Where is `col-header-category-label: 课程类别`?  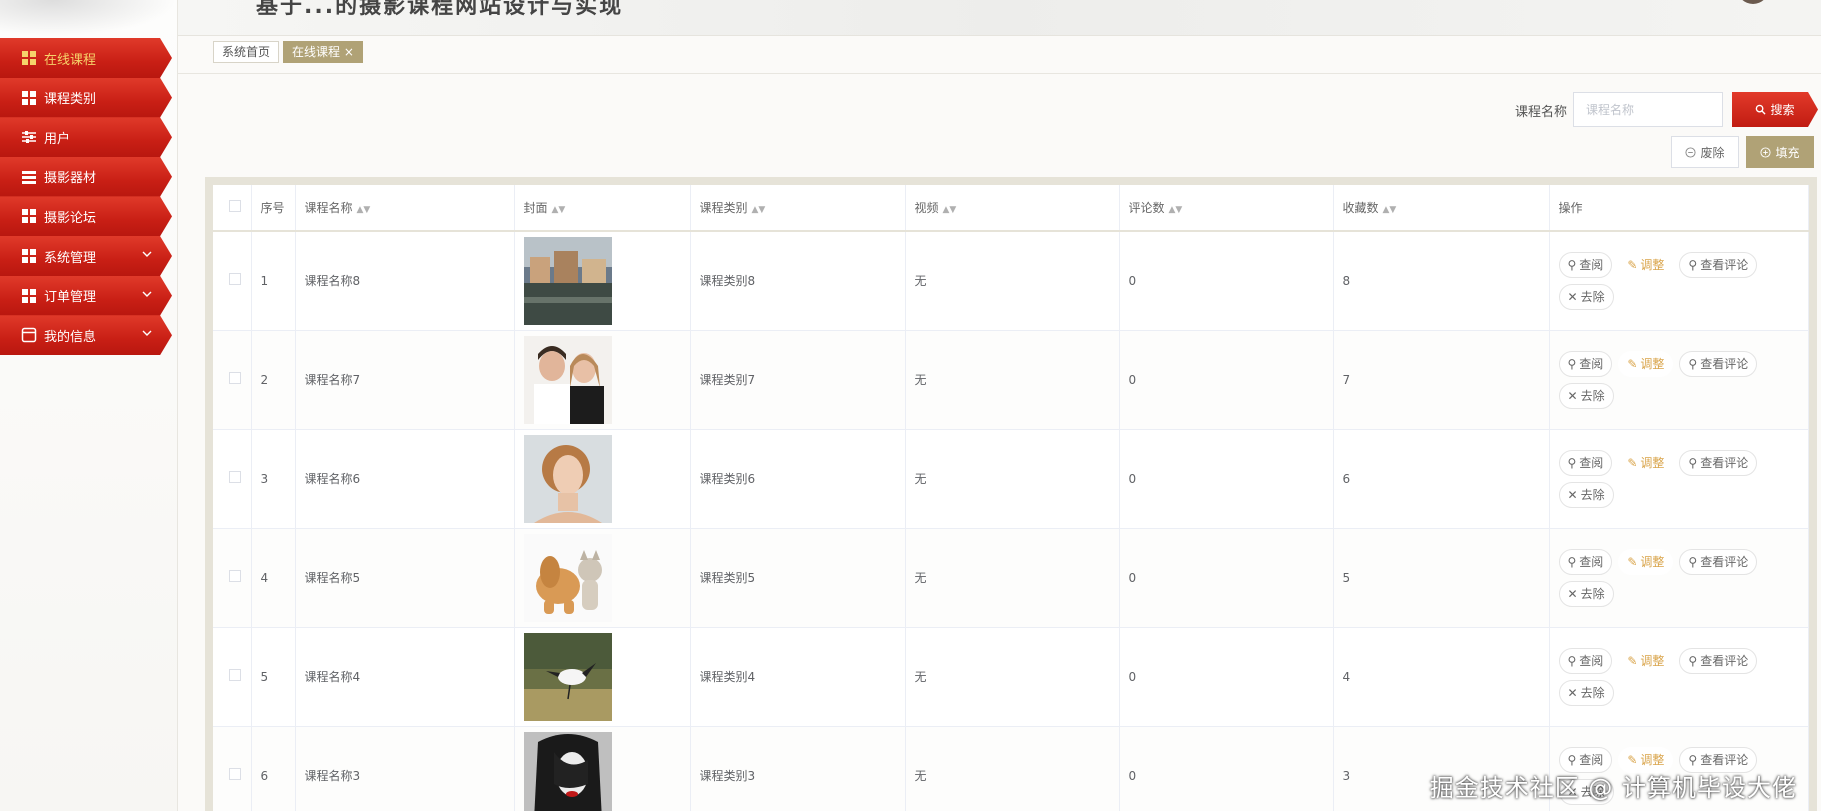 col-header-category-label: 课程类别 is located at coordinates (723, 208).